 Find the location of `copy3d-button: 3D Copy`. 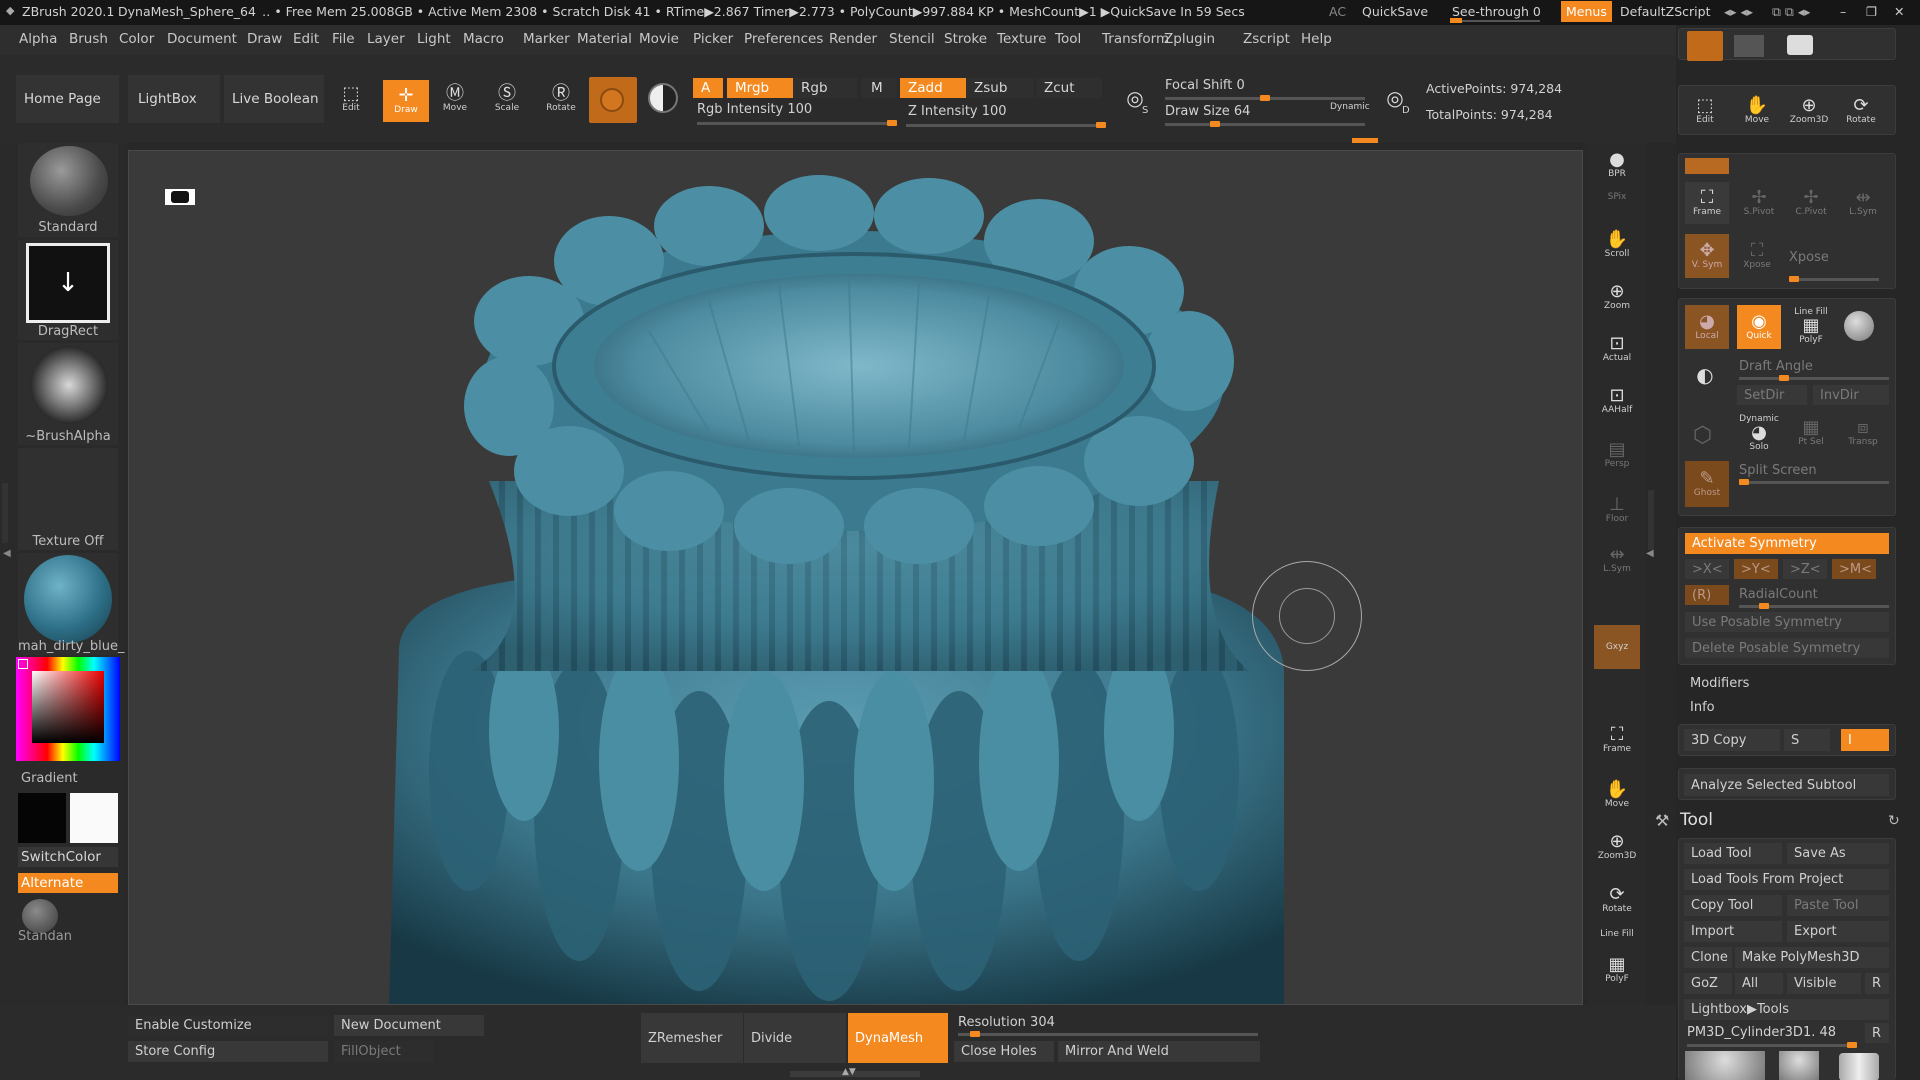

copy3d-button: 3D Copy is located at coordinates (1732, 740).